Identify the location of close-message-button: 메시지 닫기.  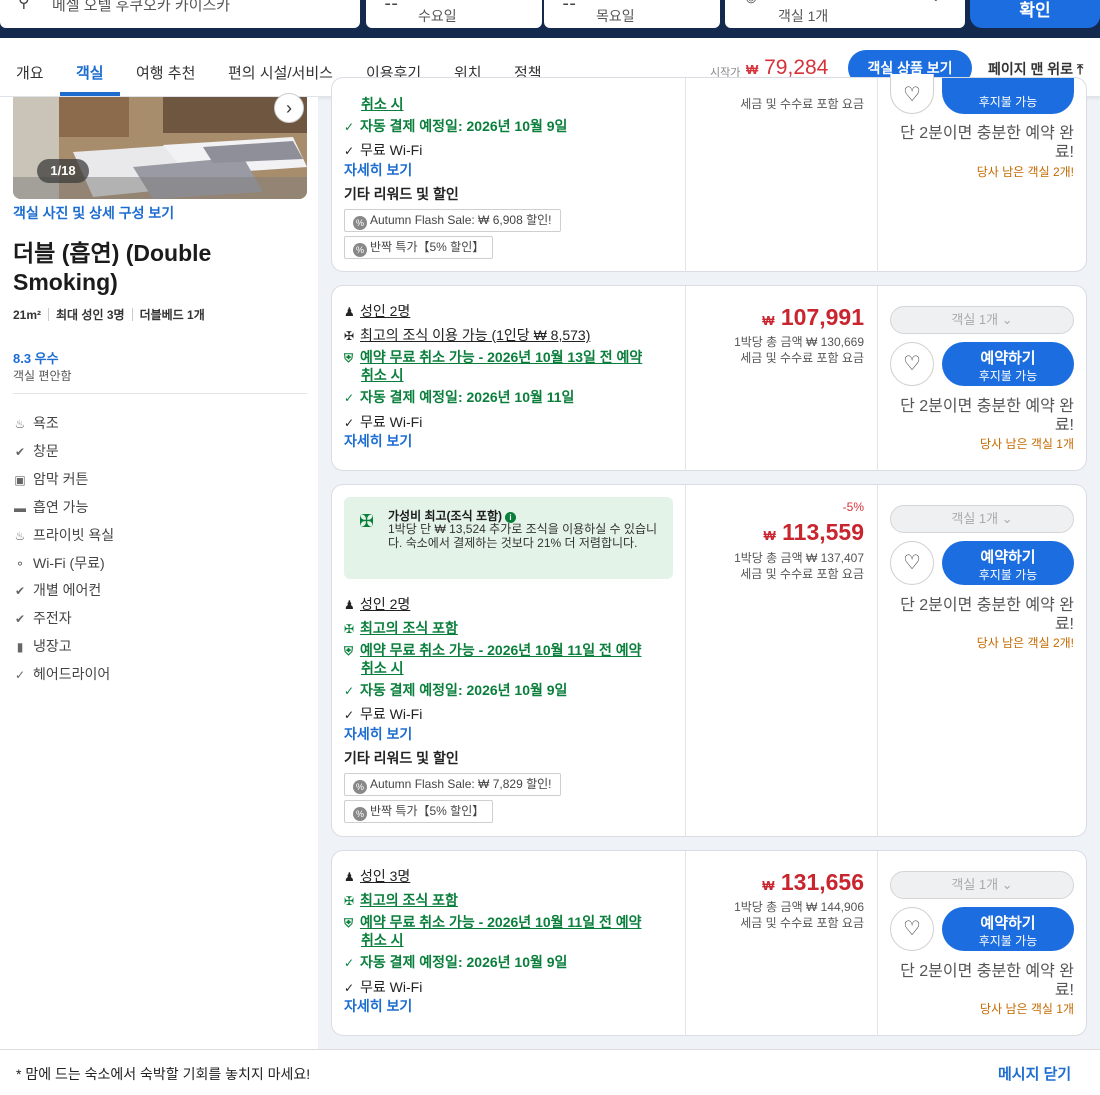
(1034, 1073).